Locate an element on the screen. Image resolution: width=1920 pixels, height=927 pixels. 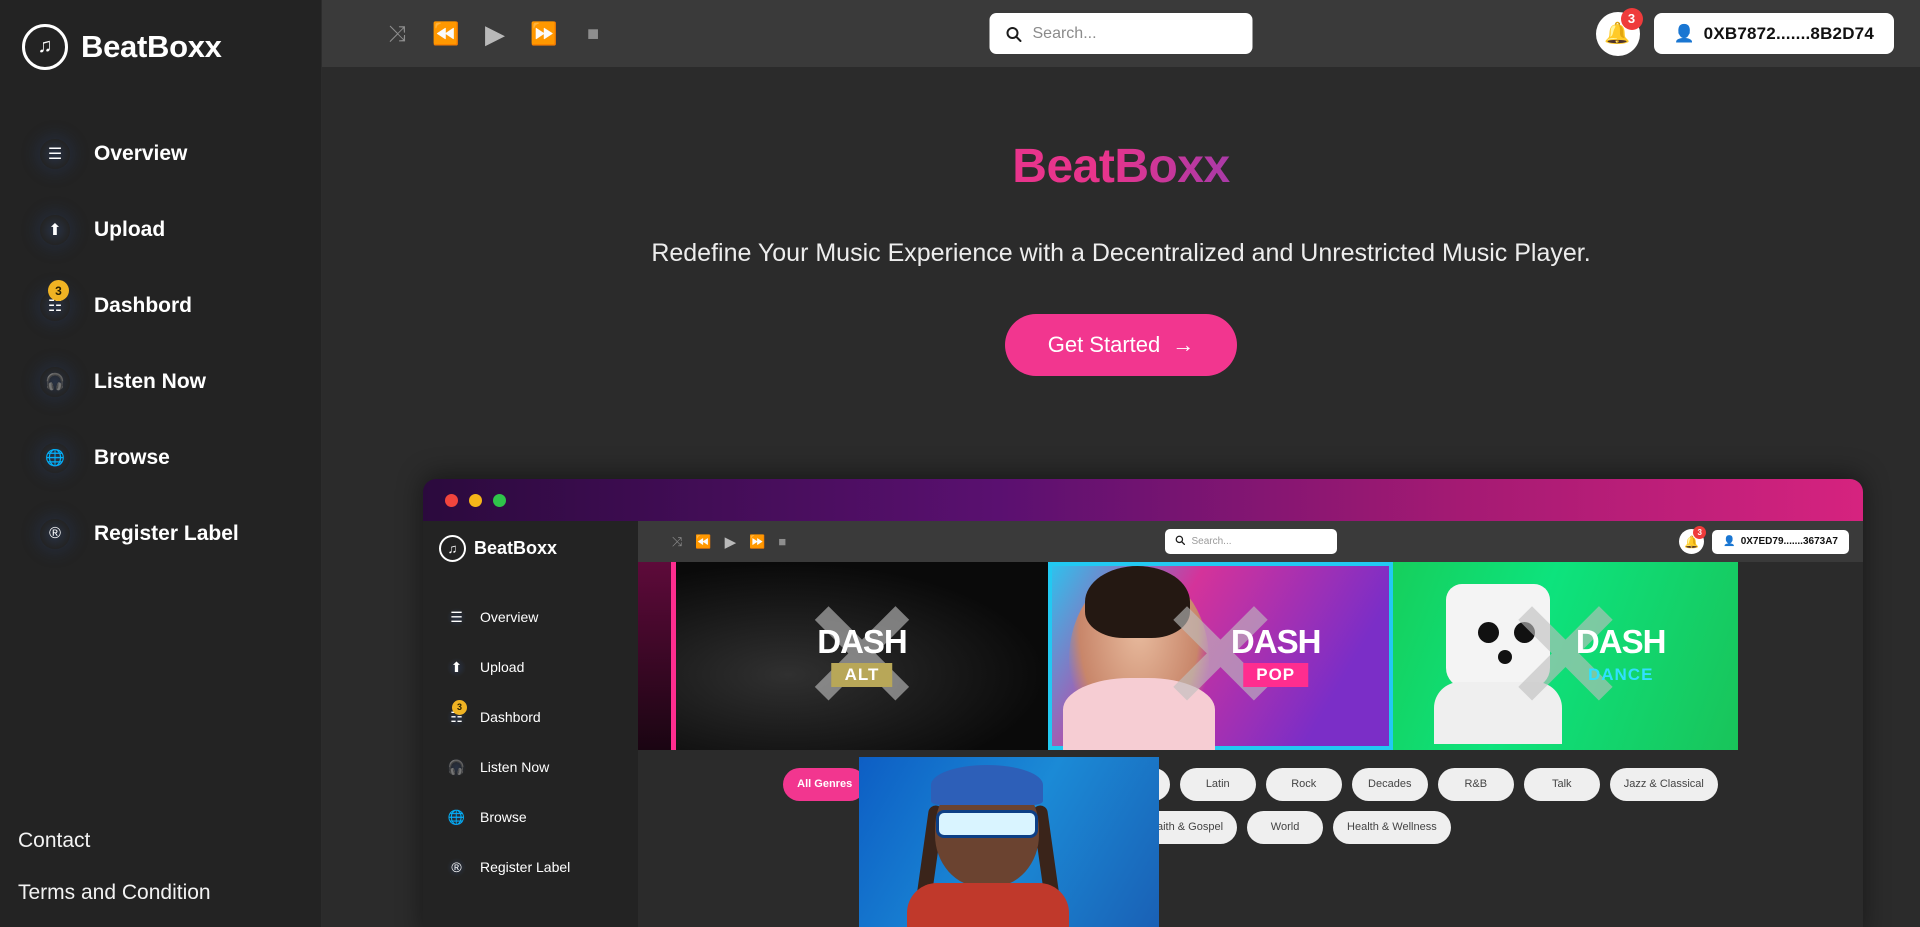
preview-sidebar-item-browse: 🌐 Browse is located at coordinates (530, 817).